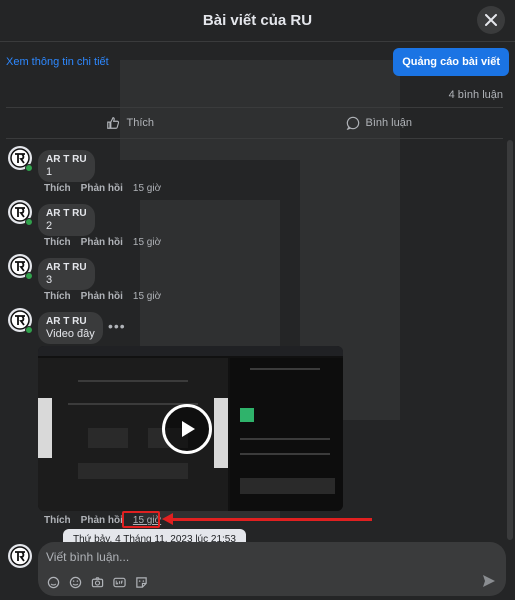 Image resolution: width=515 pixels, height=600 pixels. I want to click on avatar, so click(20, 556).